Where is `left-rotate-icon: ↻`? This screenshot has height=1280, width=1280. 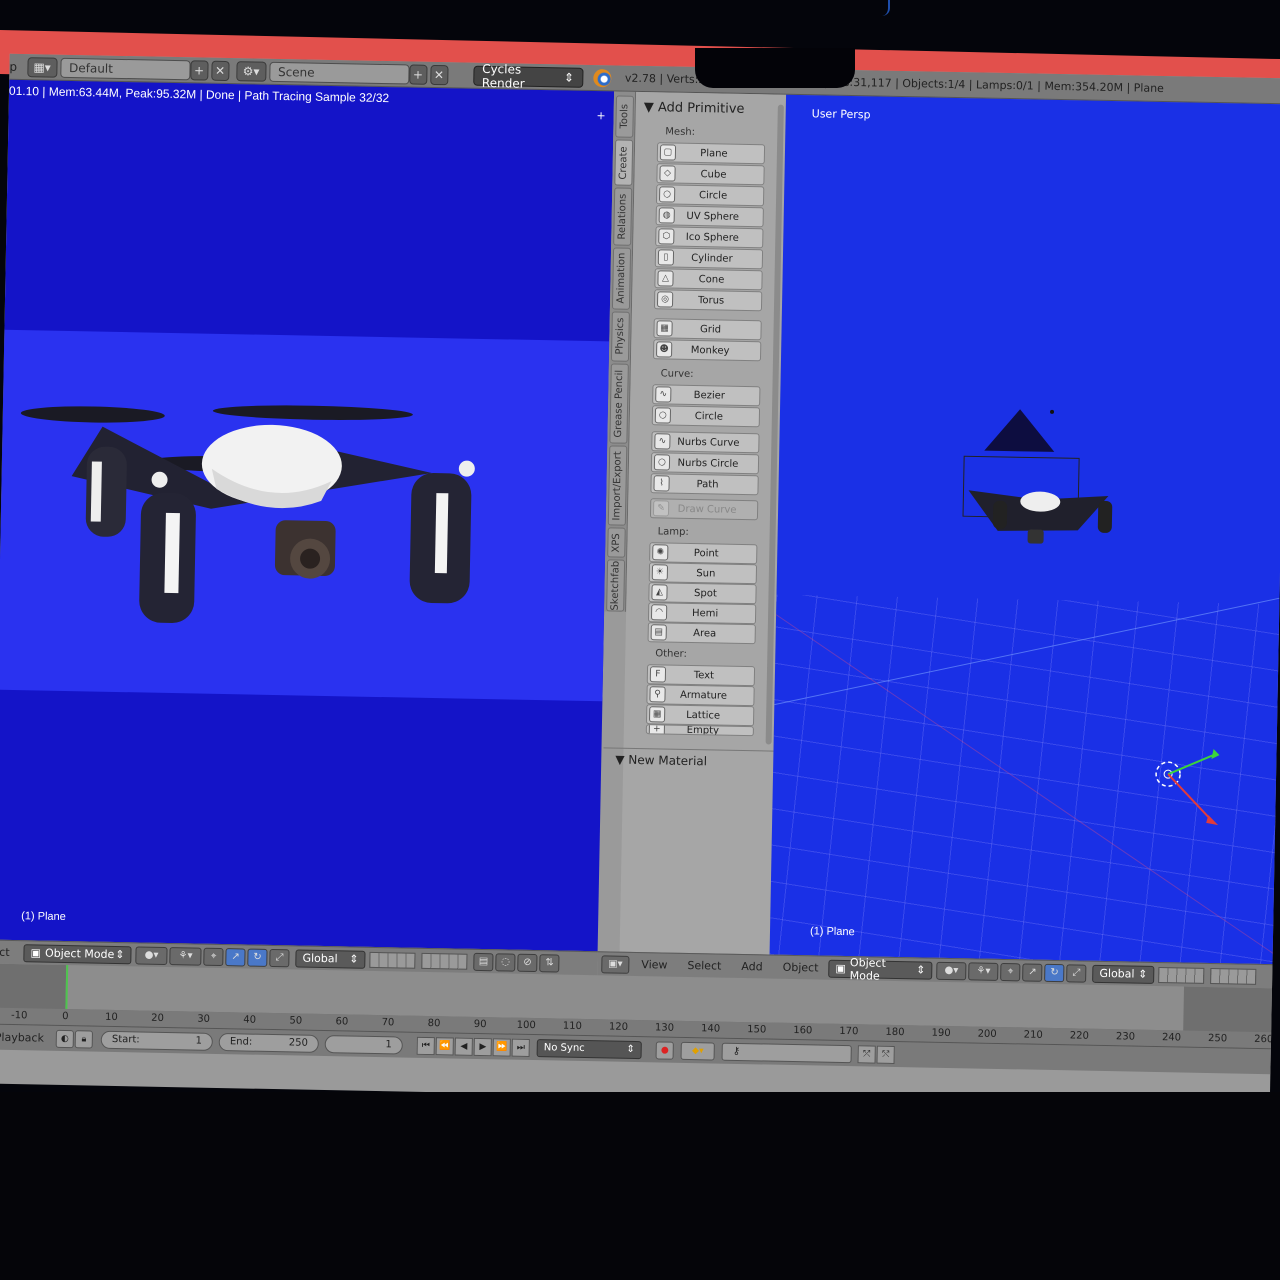
left-rotate-icon: ↻ is located at coordinates (257, 957).